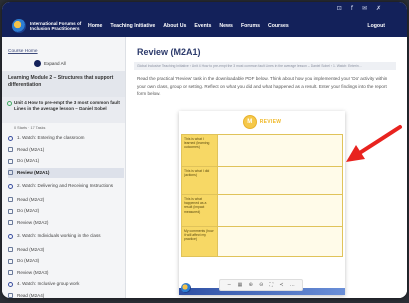 The image size is (409, 303). Describe the element at coordinates (374, 143) in the screenshot. I see `annotation-arrow-icon` at that location.